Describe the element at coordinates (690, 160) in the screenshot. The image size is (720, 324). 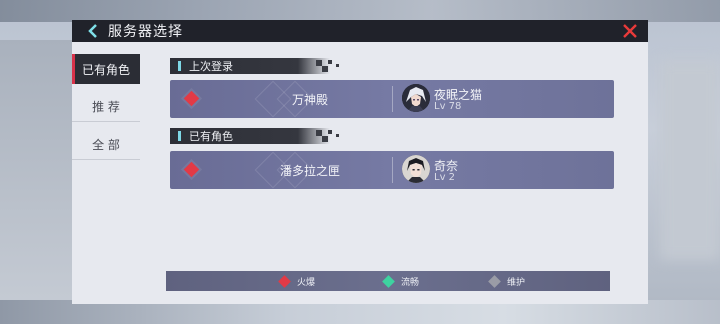
I see `background-right` at that location.